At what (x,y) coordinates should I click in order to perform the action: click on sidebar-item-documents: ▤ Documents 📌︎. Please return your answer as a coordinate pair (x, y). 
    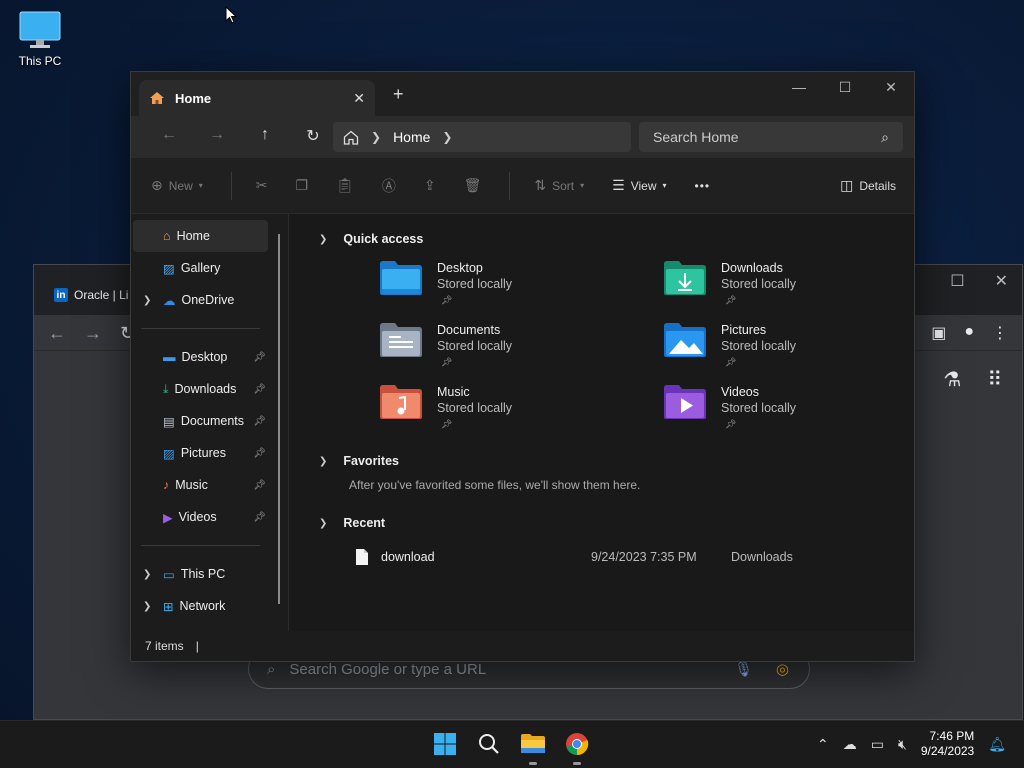
    Looking at the image, I should click on (209, 421).